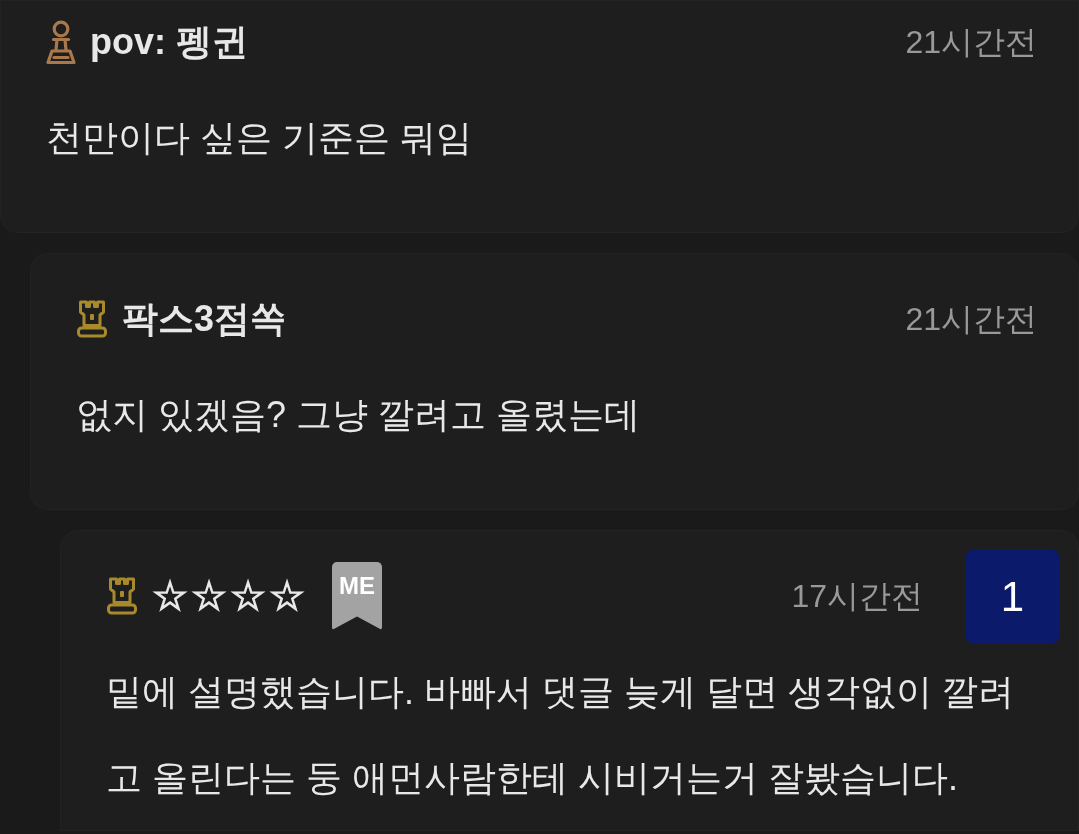 The height and width of the screenshot is (834, 1079). Describe the element at coordinates (230, 596) in the screenshot. I see `author-name: ☆☆☆☆` at that location.